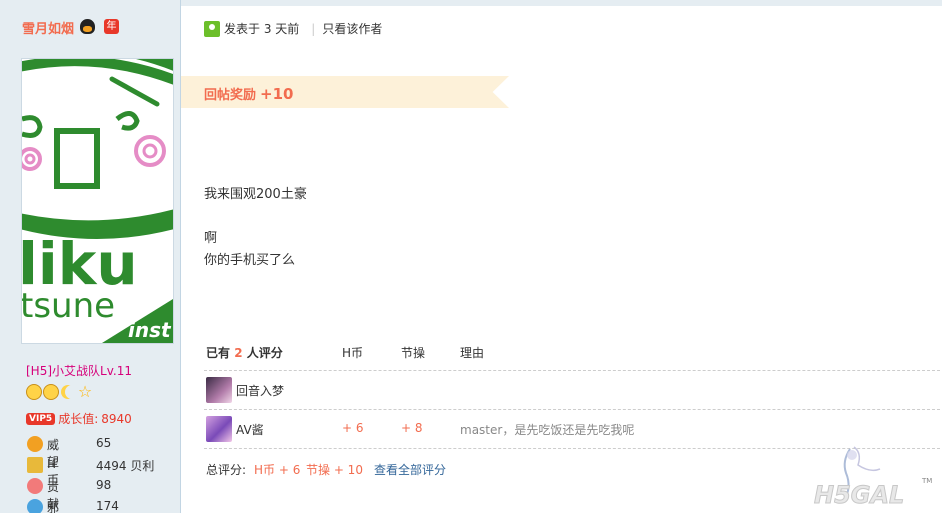  Describe the element at coordinates (277, 470) in the screenshot. I see `total-hcoin: H币 + 6` at that location.